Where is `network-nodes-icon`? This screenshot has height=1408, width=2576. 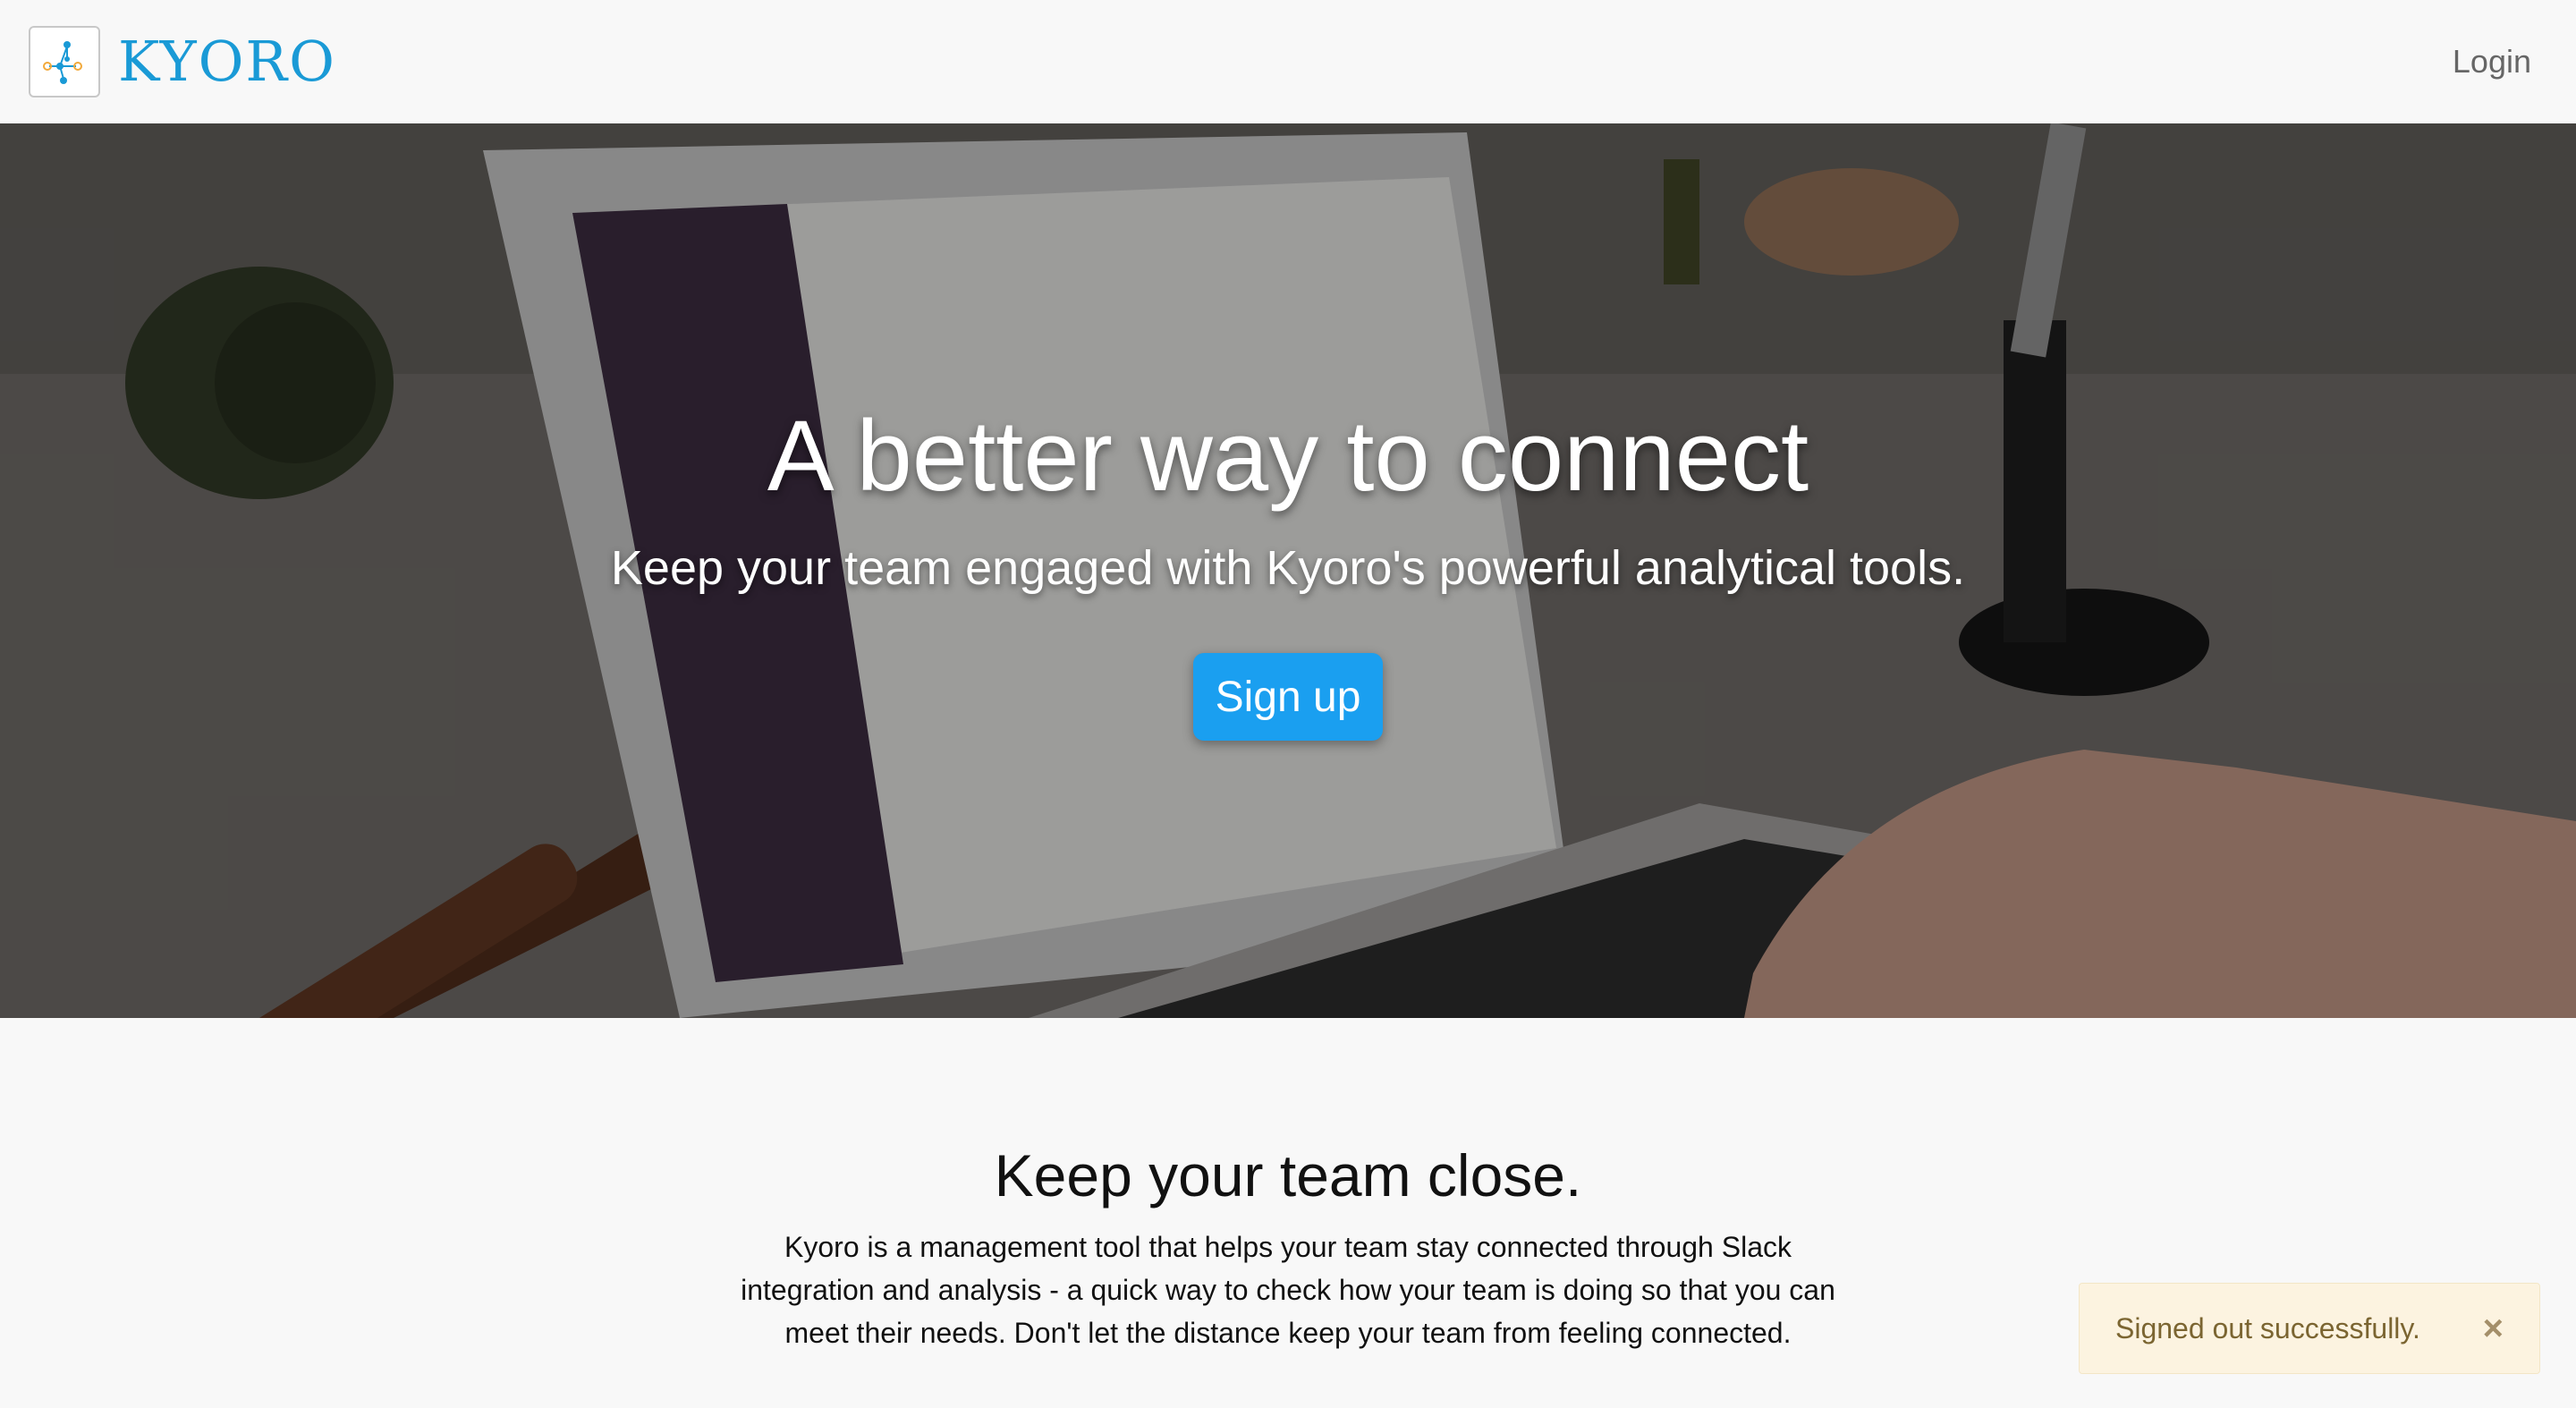 network-nodes-icon is located at coordinates (64, 62).